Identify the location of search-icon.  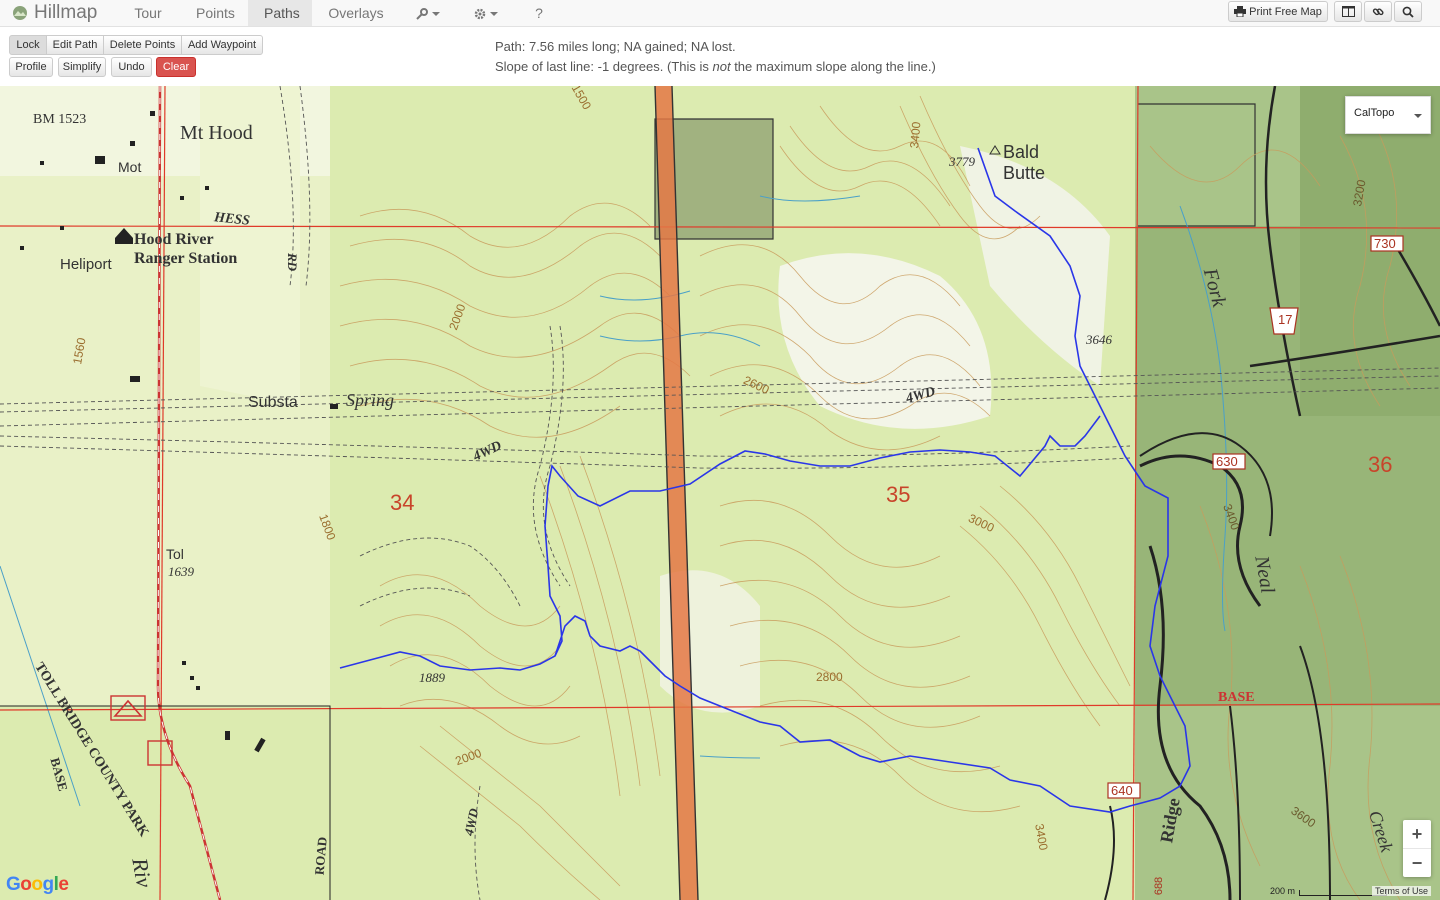
(1408, 12).